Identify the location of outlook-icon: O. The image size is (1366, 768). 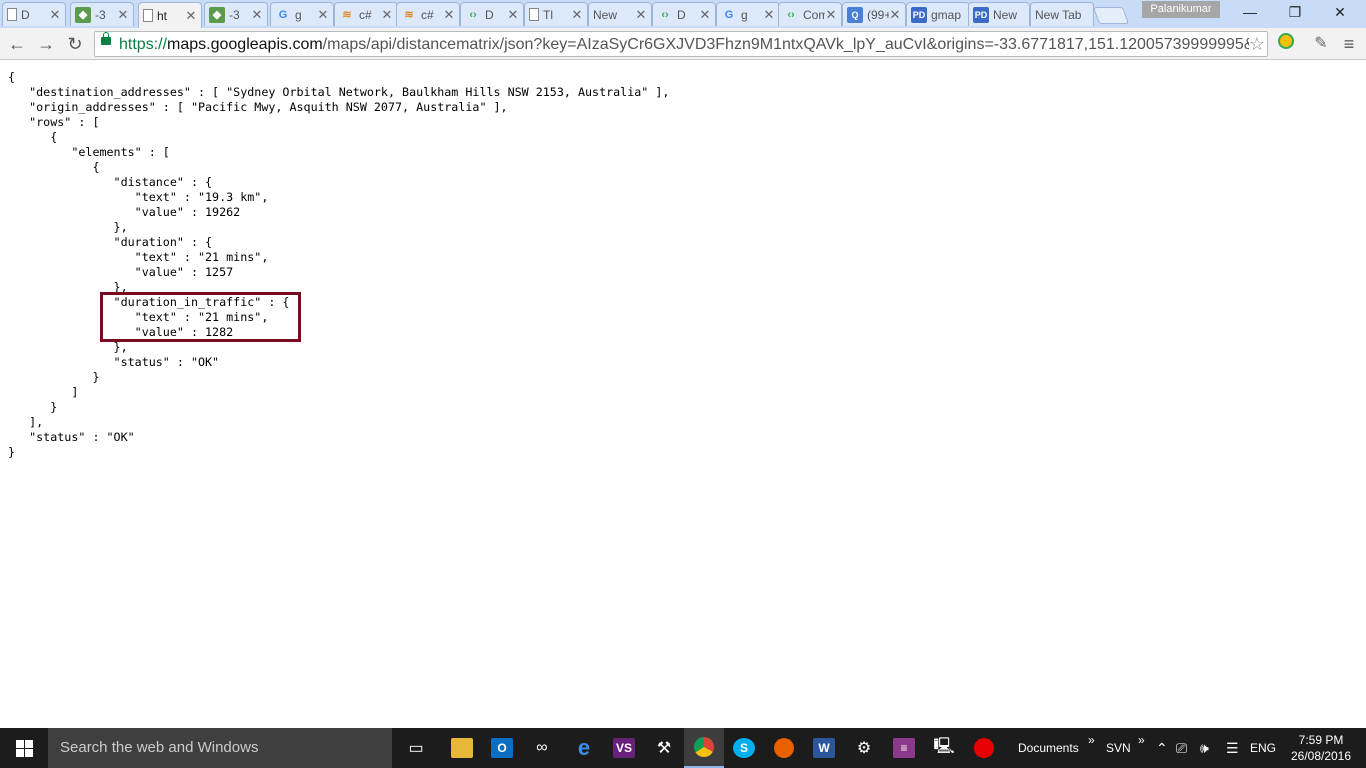
(502, 748).